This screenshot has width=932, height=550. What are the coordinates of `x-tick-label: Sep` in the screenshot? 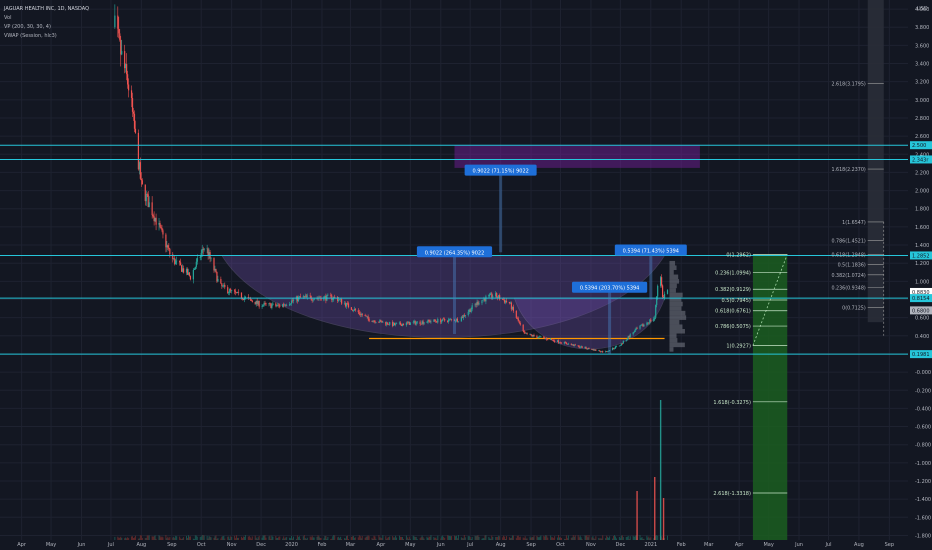 It's located at (889, 545).